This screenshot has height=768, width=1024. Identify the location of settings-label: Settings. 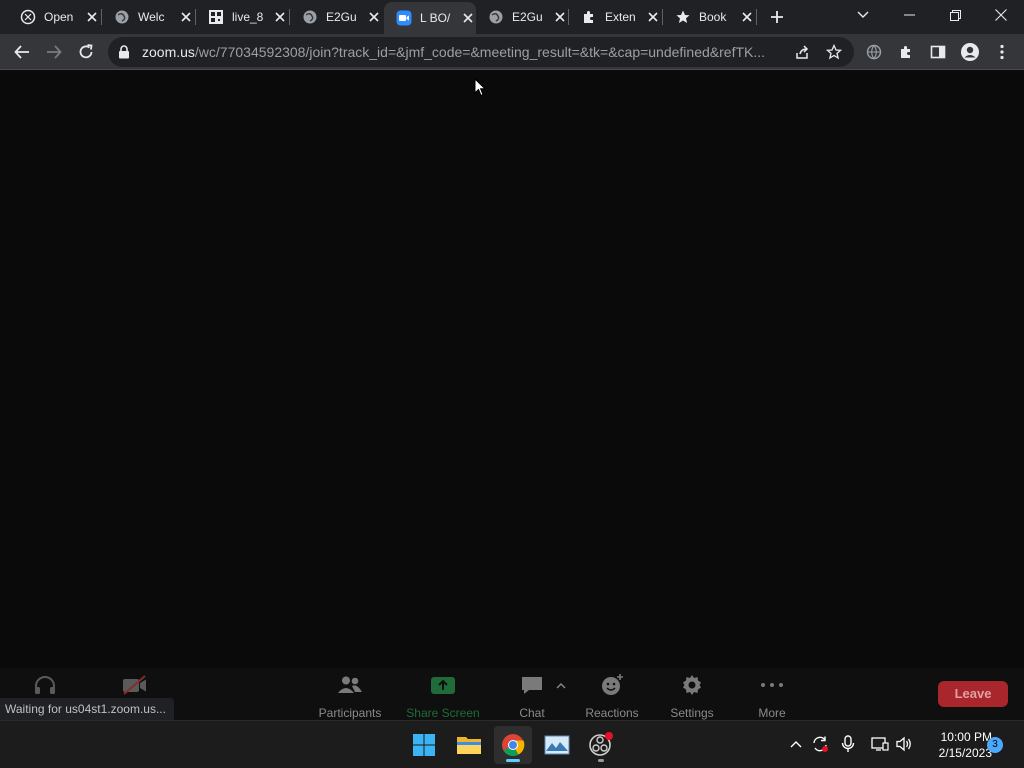
(692, 713).